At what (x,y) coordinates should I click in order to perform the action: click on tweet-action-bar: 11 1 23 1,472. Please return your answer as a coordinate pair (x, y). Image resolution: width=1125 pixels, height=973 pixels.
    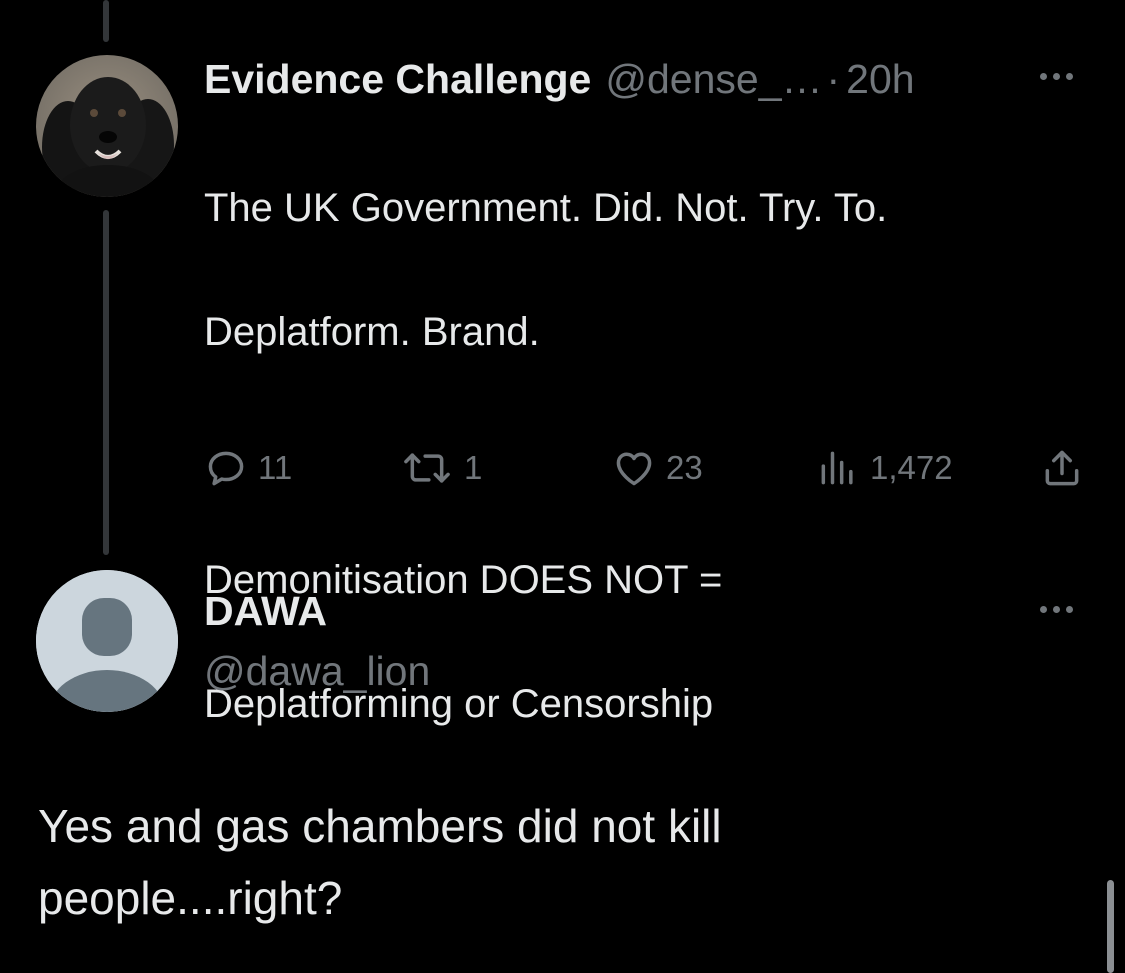
    Looking at the image, I should click on (649, 468).